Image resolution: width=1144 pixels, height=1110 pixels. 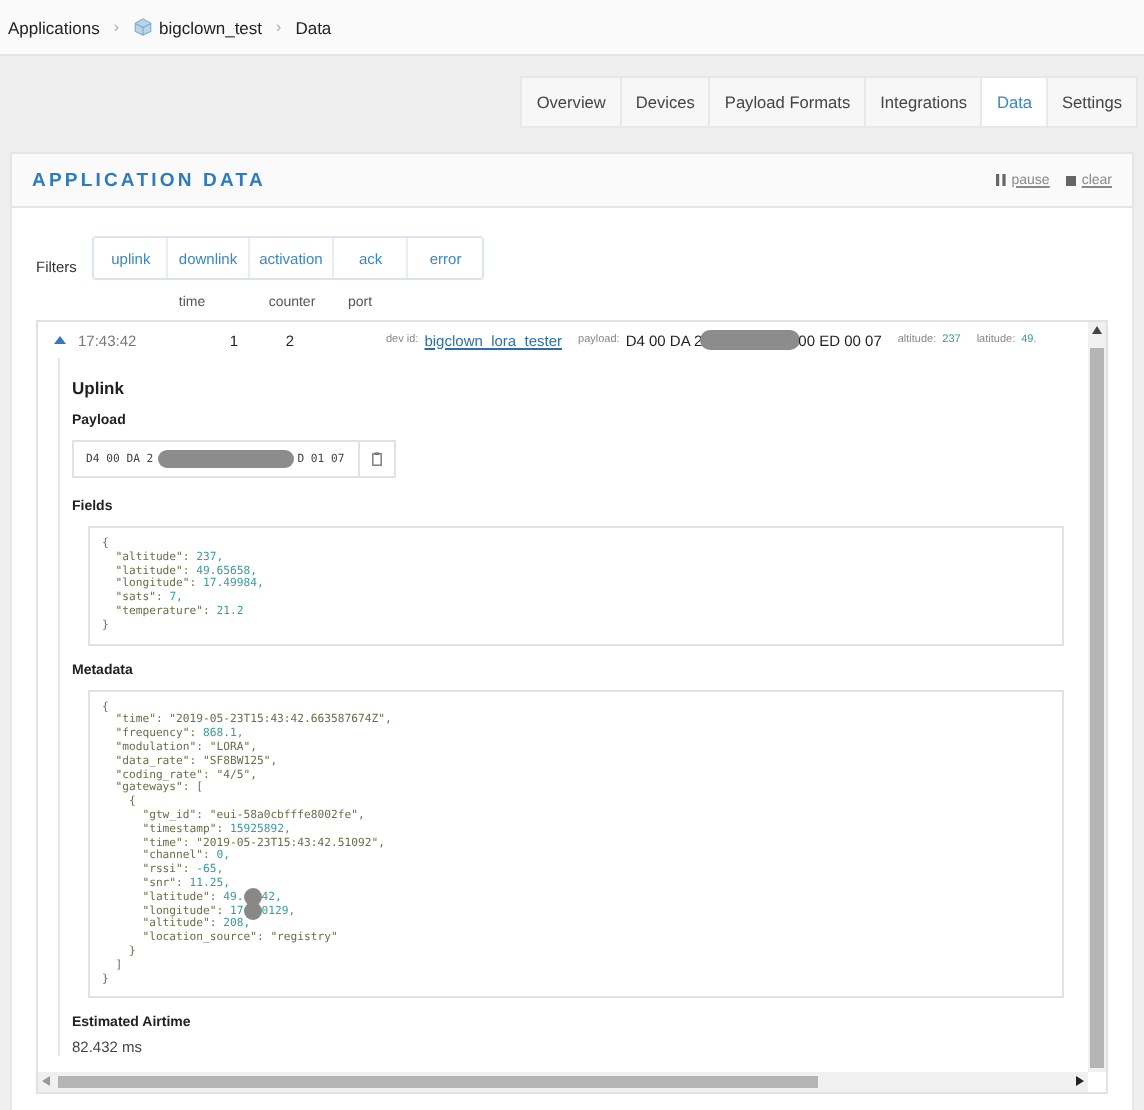 I want to click on stop-icon, so click(x=1070, y=180).